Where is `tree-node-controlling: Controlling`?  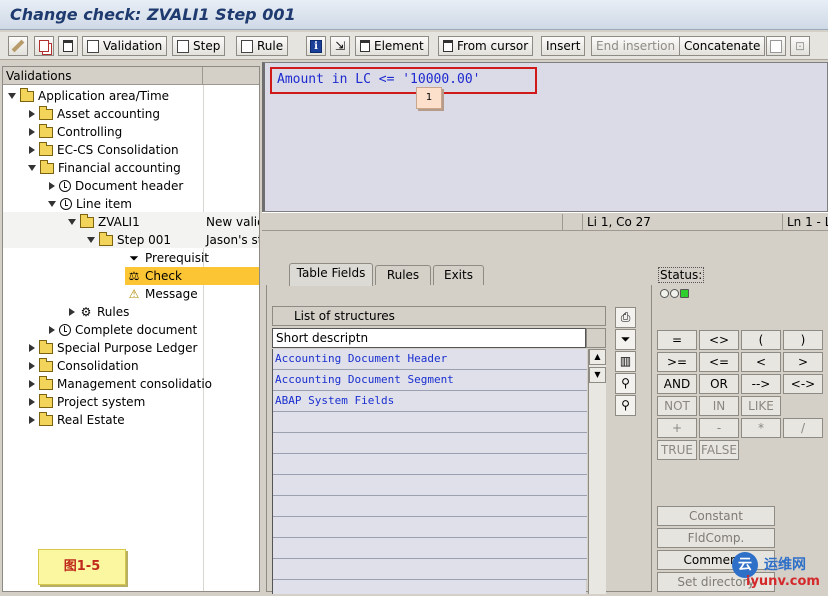 tree-node-controlling: Controlling is located at coordinates (75, 132).